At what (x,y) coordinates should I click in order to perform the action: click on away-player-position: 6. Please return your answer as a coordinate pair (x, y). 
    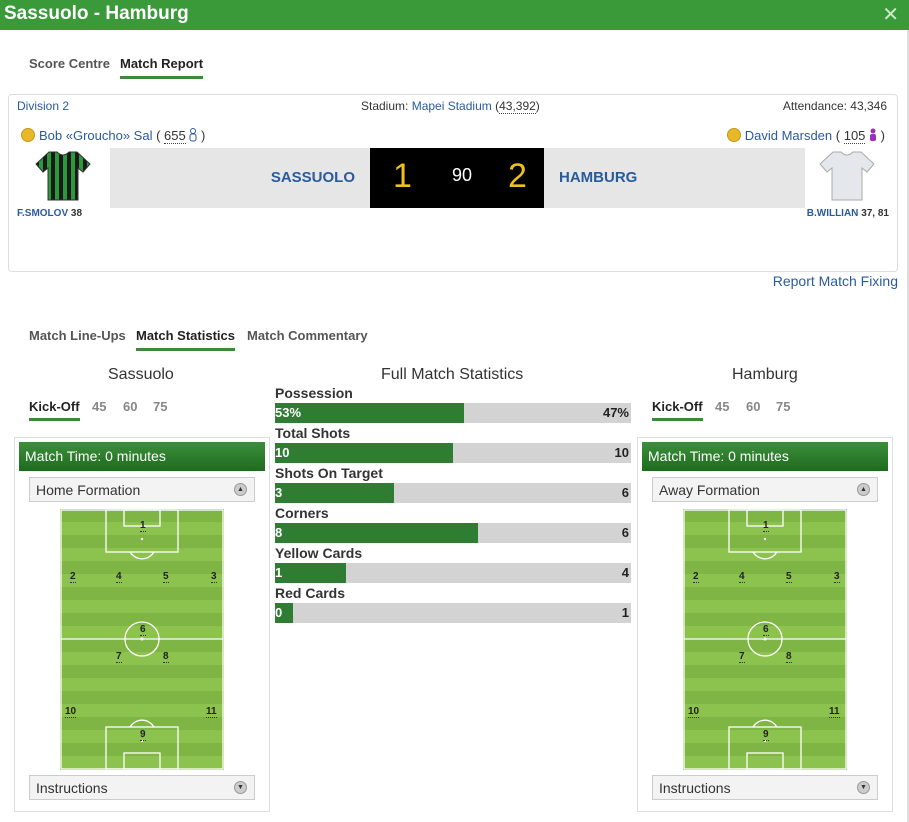
    Looking at the image, I should click on (766, 630).